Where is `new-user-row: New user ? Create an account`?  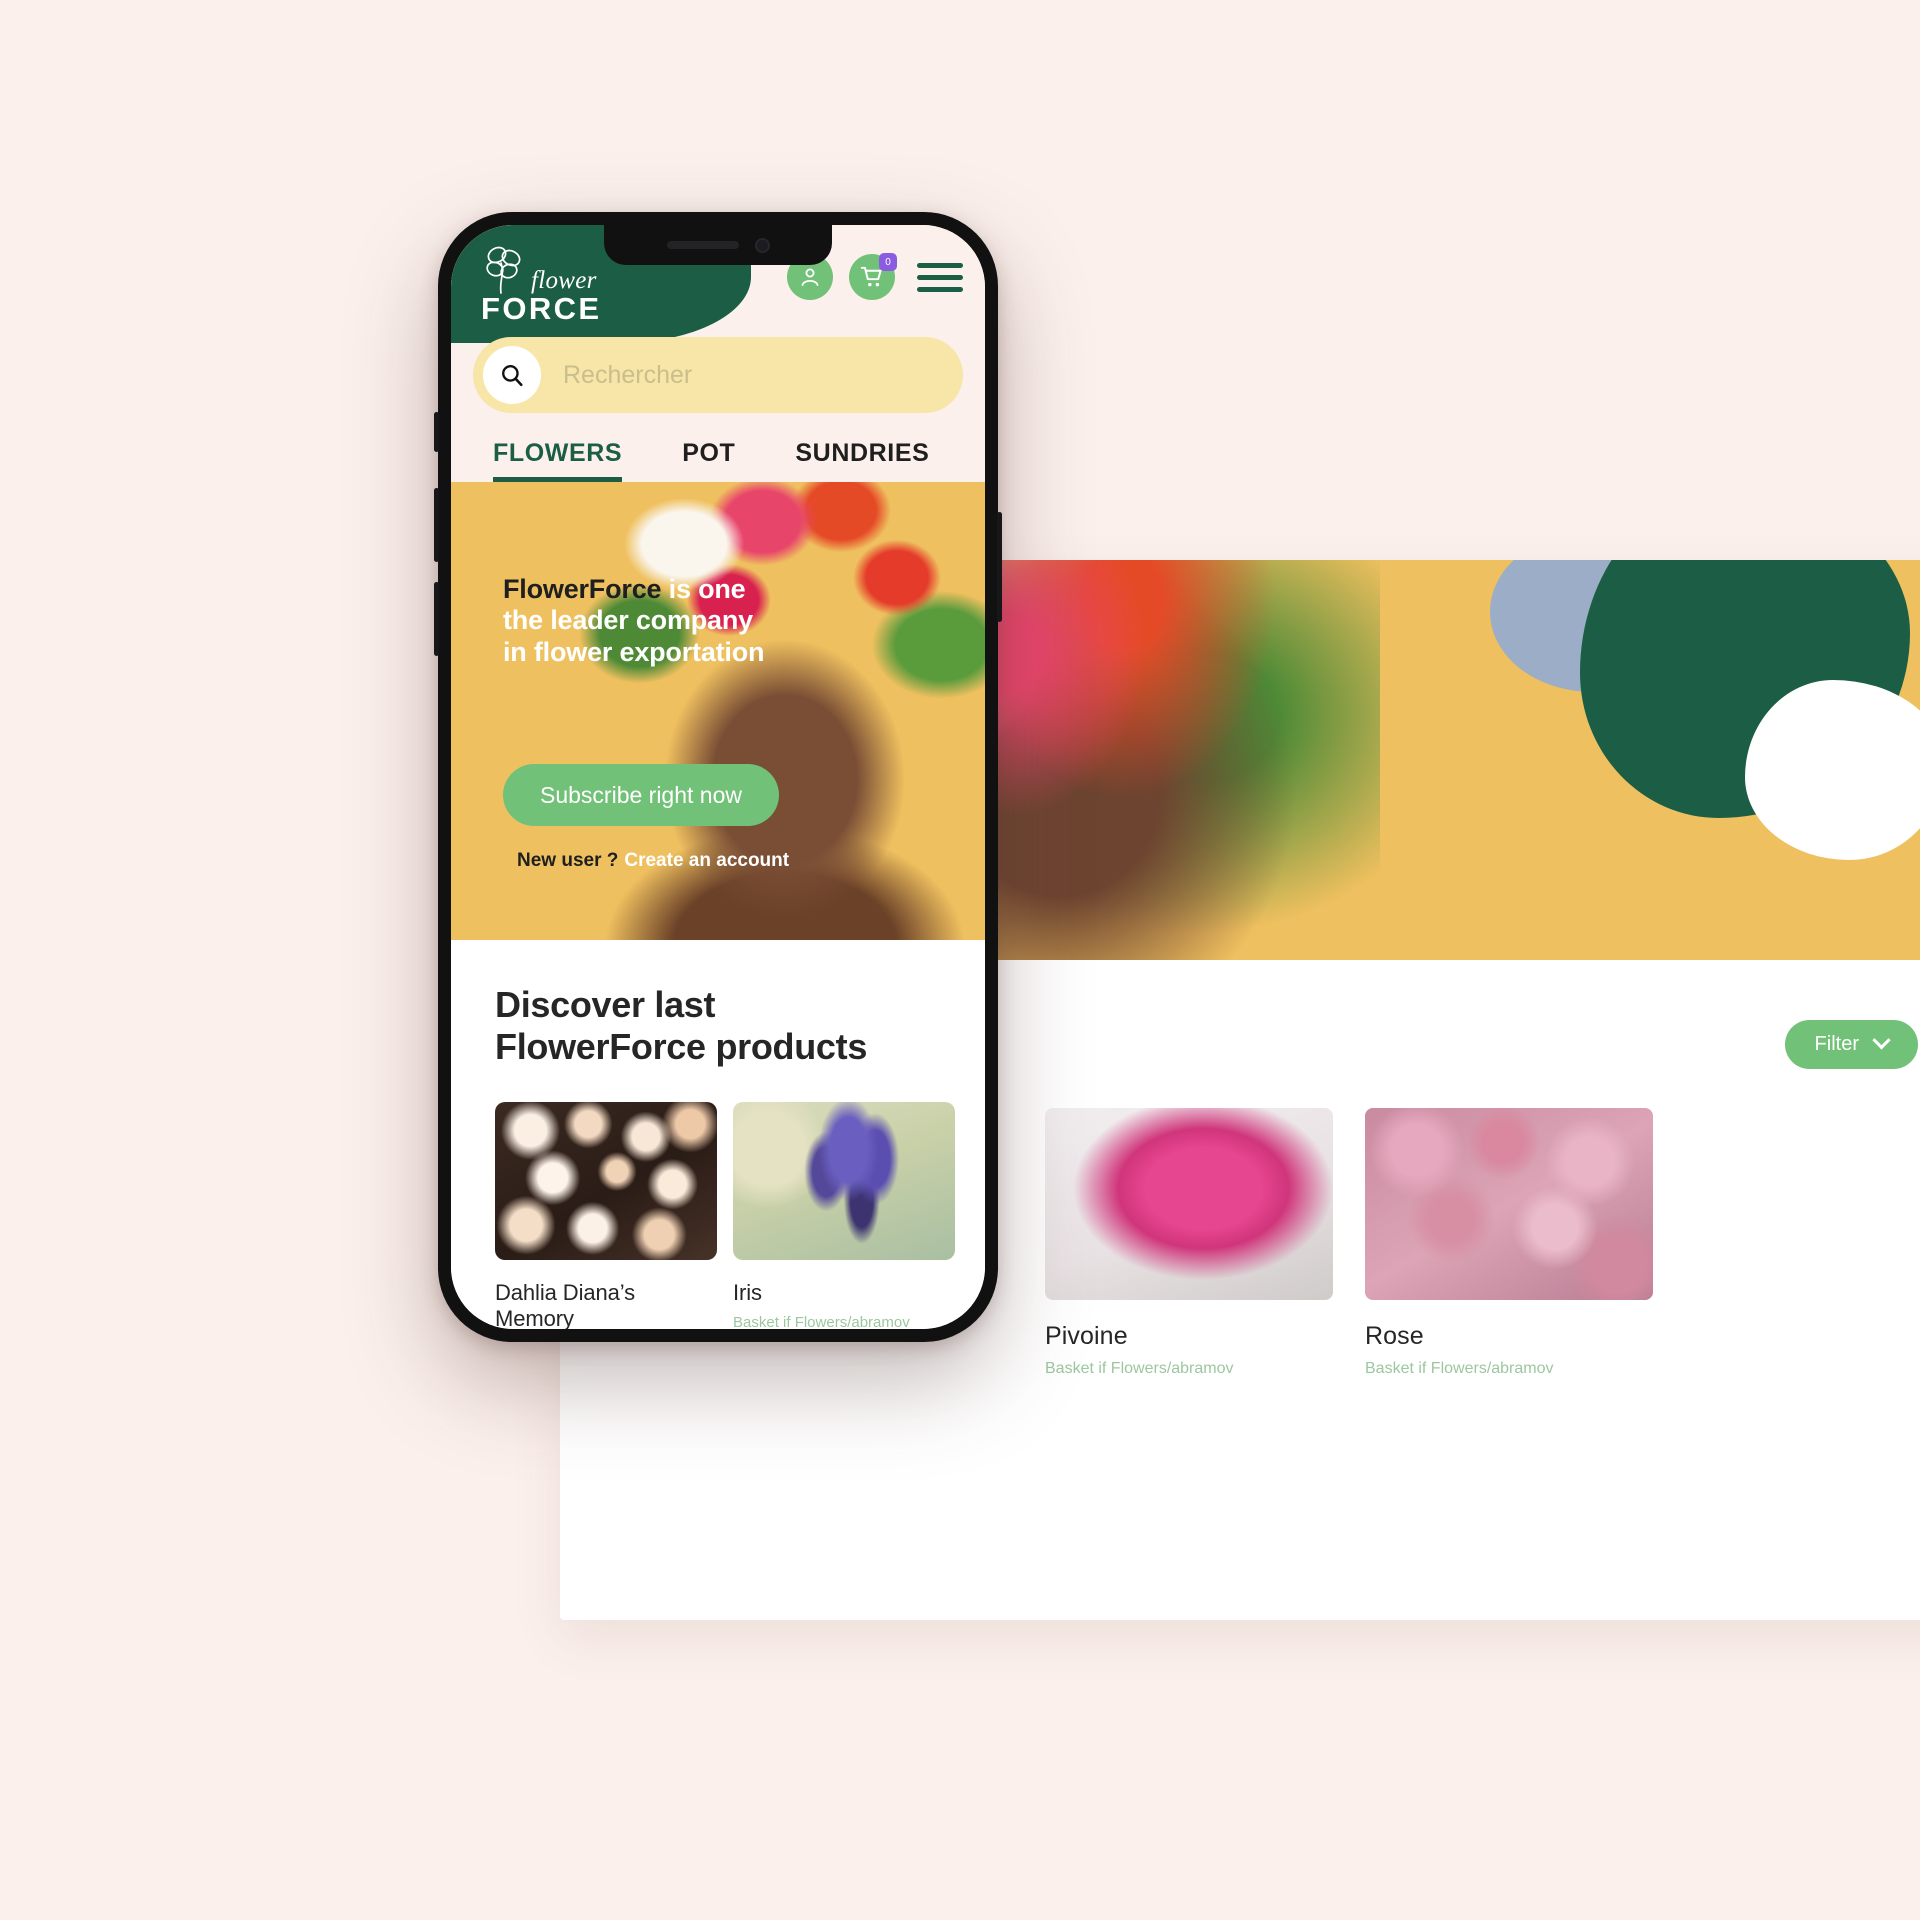
new-user-row: New user ? Create an account is located at coordinates (653, 861).